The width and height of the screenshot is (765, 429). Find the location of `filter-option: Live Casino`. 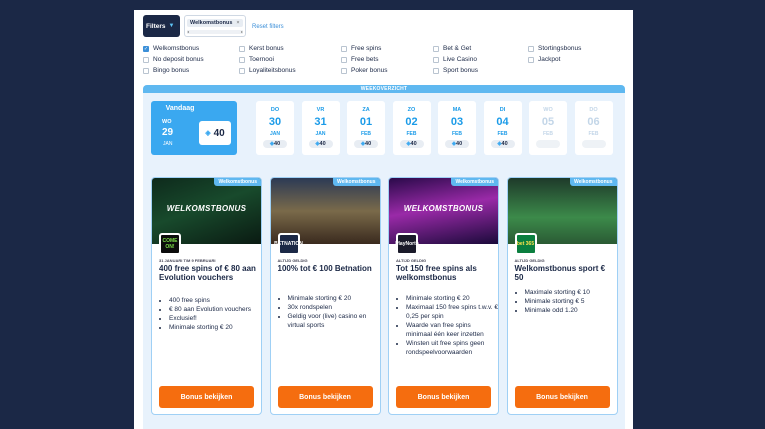

filter-option: Live Casino is located at coordinates (455, 59).